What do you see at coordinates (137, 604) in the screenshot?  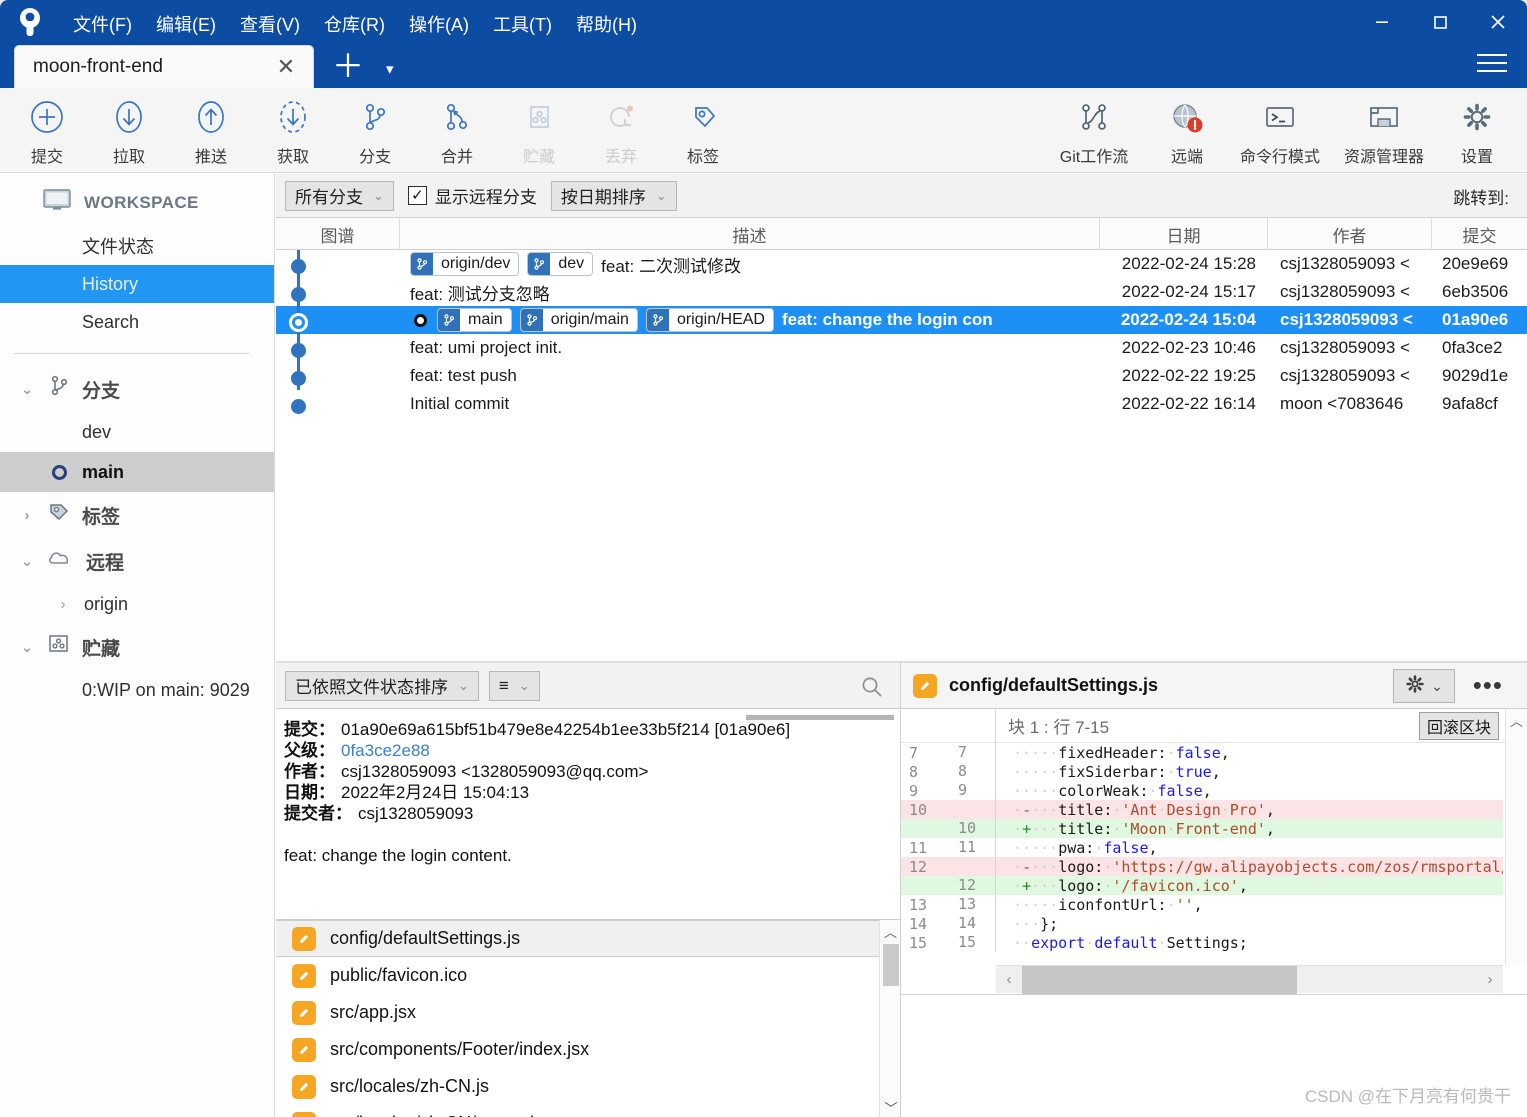 I see `sidebar-remote-origin: › origin` at bounding box center [137, 604].